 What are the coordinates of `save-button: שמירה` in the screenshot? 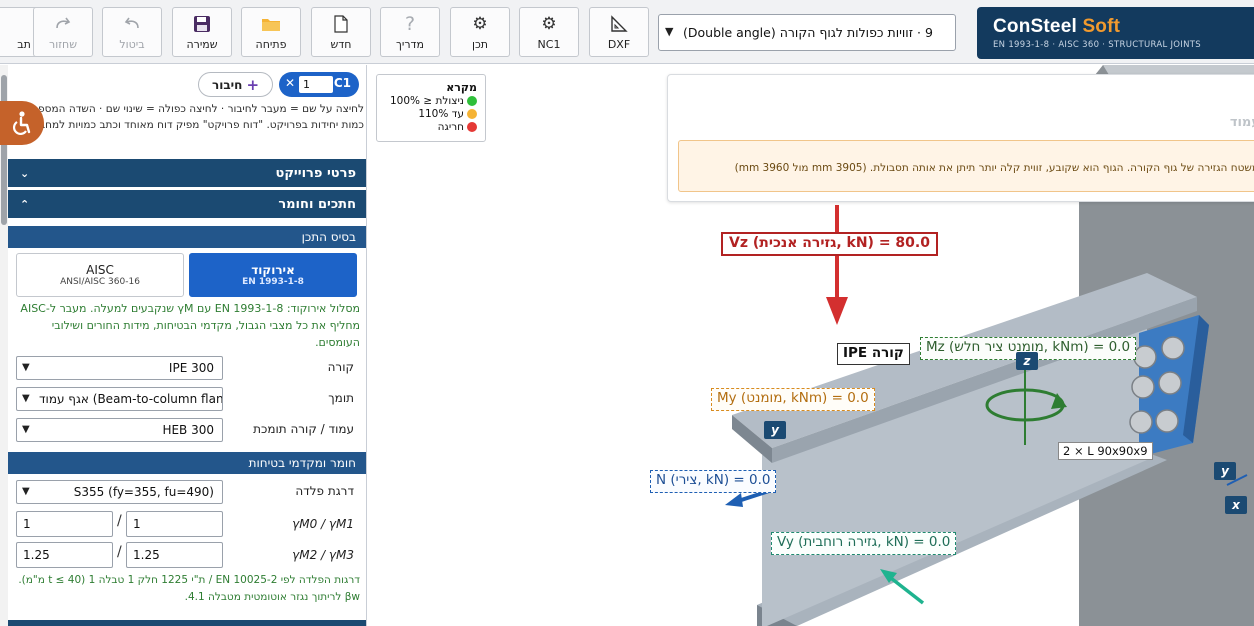 It's located at (202, 32).